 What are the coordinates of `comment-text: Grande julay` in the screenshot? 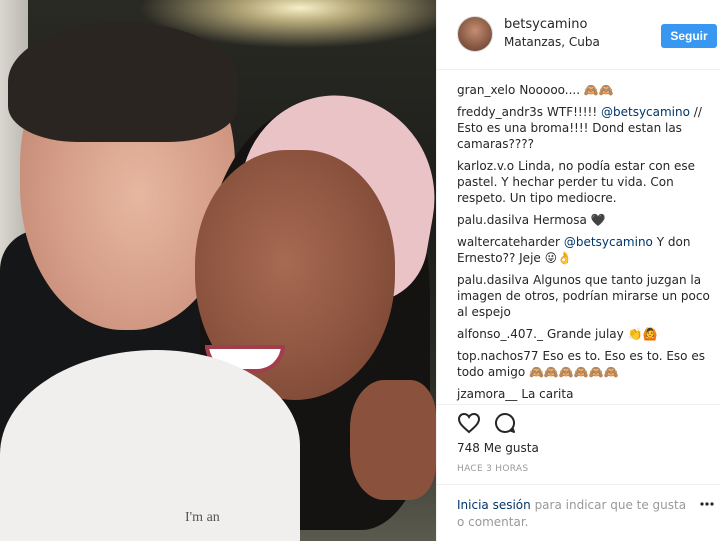 It's located at (585, 334).